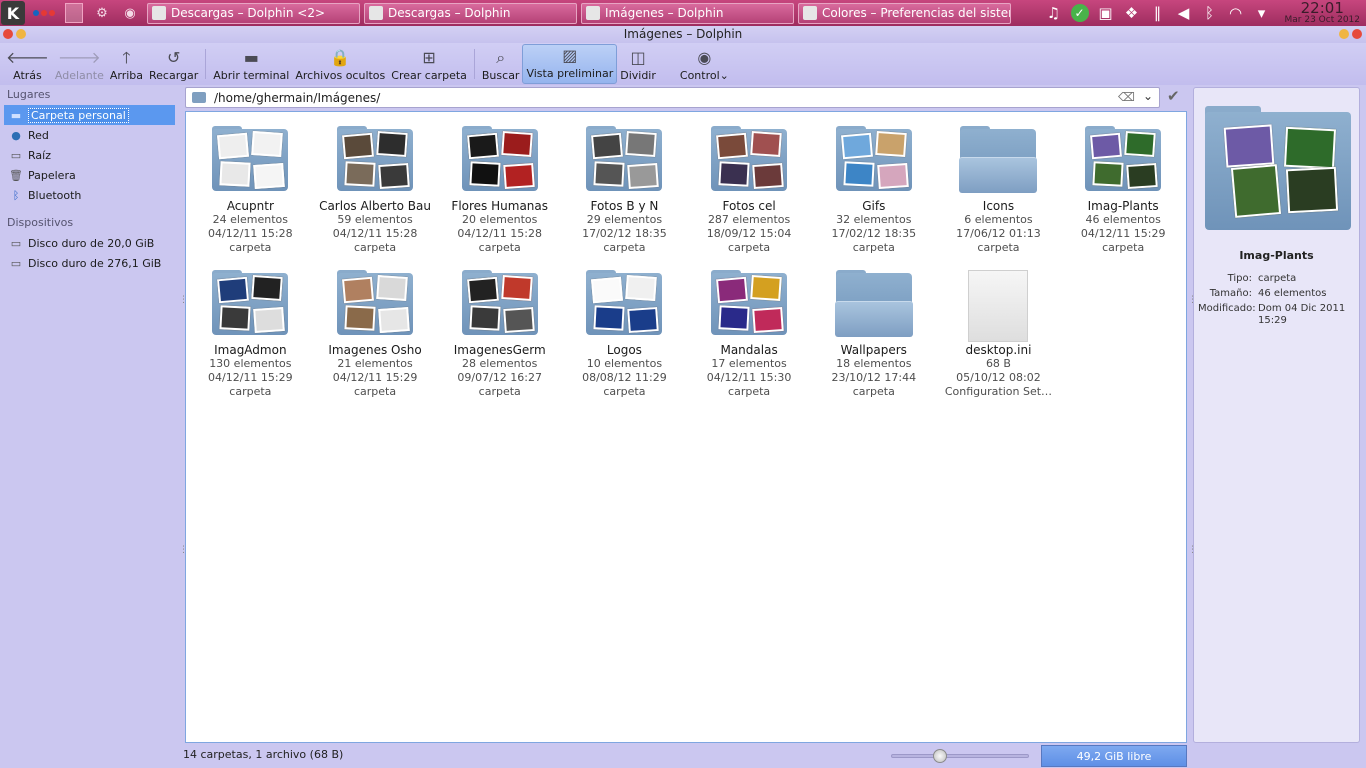 Image resolution: width=1366 pixels, height=768 pixels. Describe the element at coordinates (102, 13) in the screenshot. I see `settings-icon: ⚙` at that location.